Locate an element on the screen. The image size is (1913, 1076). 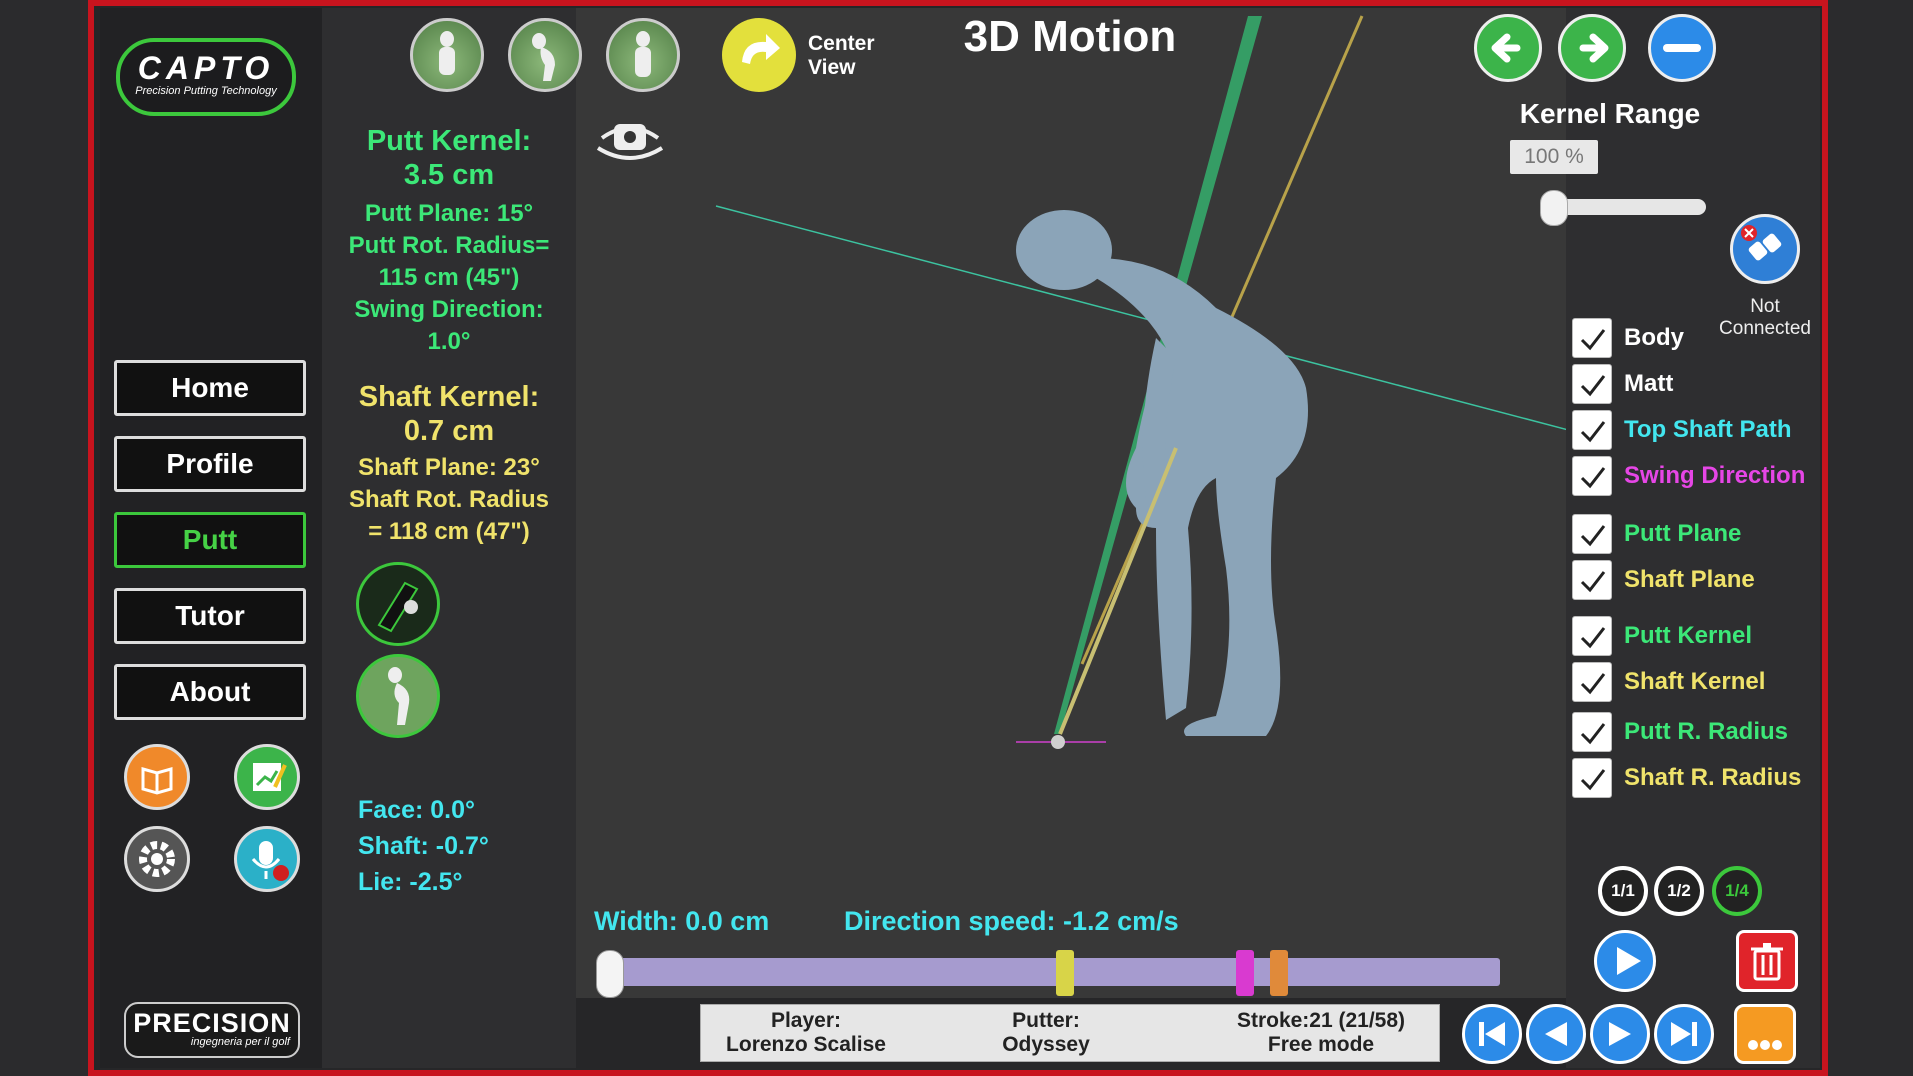
delete-icon is located at coordinates (1767, 961).